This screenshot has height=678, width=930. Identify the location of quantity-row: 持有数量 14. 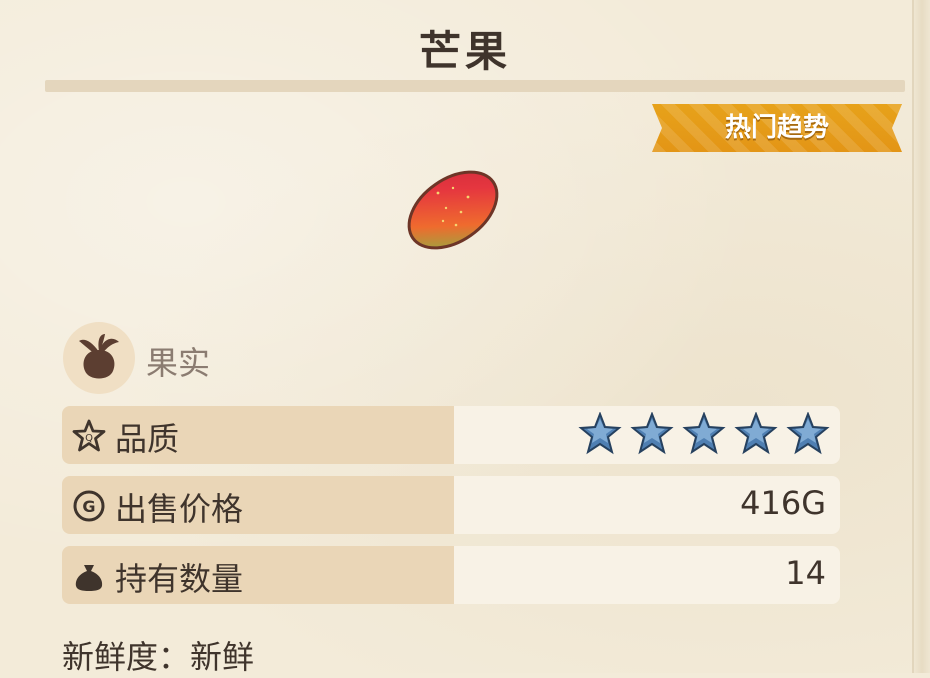
(451, 575).